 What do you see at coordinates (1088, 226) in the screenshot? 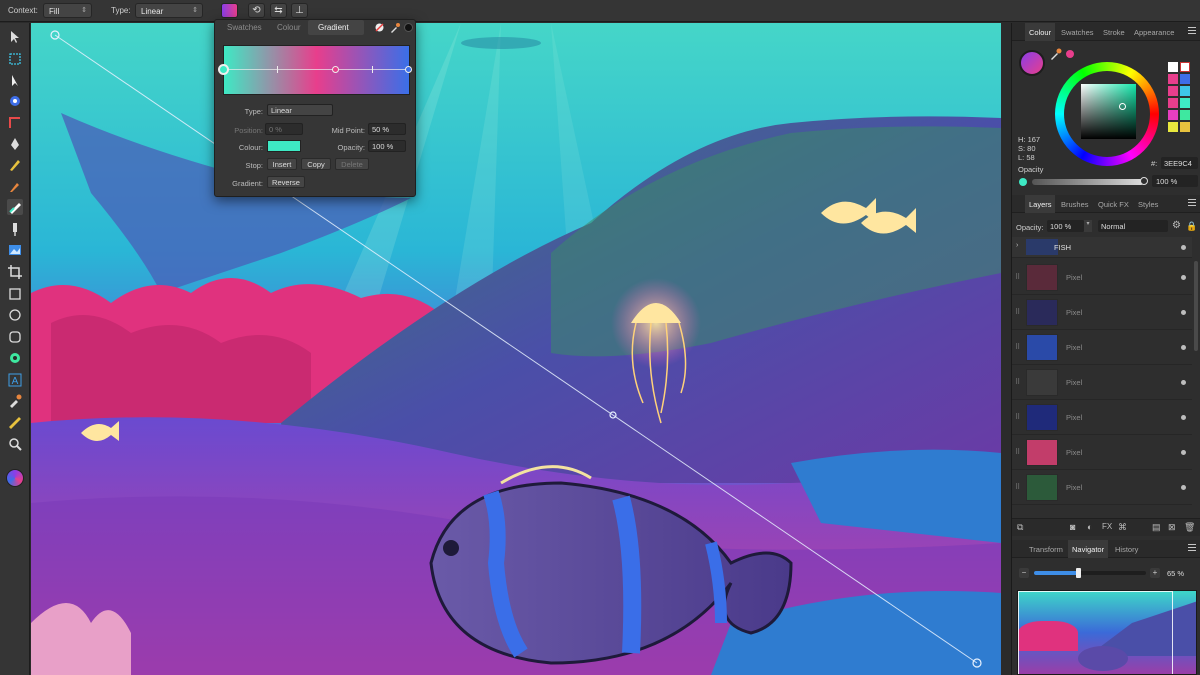
I see `chevron-down-icon: ▾` at bounding box center [1088, 226].